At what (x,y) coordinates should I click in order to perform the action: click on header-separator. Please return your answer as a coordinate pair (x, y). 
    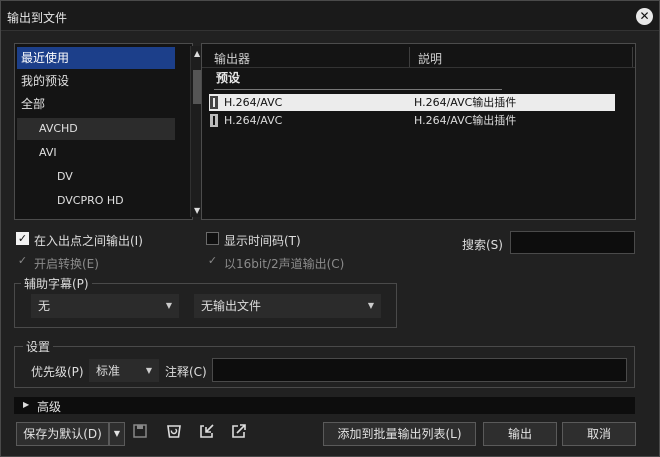
    Looking at the image, I should click on (418, 67).